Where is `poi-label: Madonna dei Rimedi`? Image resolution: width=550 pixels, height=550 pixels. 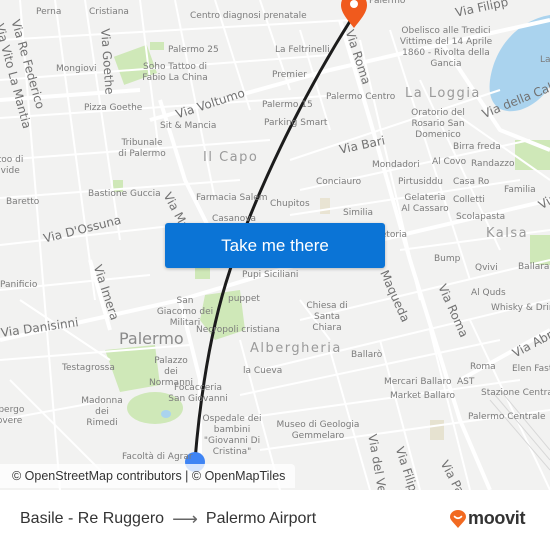 poi-label: Madonna dei Rimedi is located at coordinates (102, 412).